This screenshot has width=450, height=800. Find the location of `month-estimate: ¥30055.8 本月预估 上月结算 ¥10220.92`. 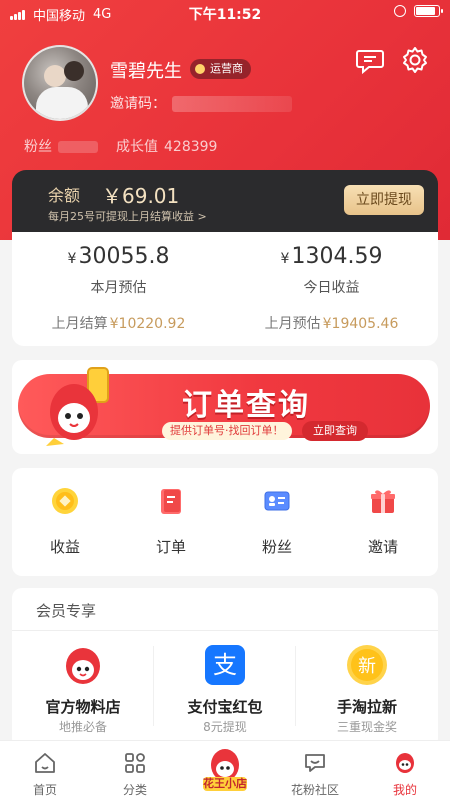

month-estimate: ¥30055.8 本月预估 上月结算 ¥10220.92 is located at coordinates (118, 282).